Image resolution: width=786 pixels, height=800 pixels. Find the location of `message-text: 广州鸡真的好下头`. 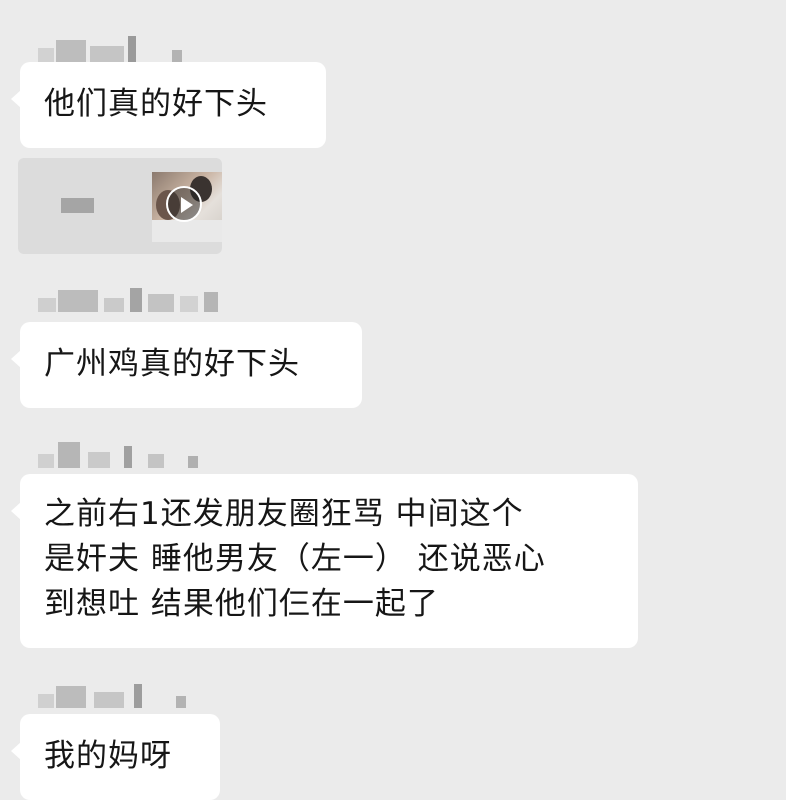

message-text: 广州鸡真的好下头 is located at coordinates (172, 364).